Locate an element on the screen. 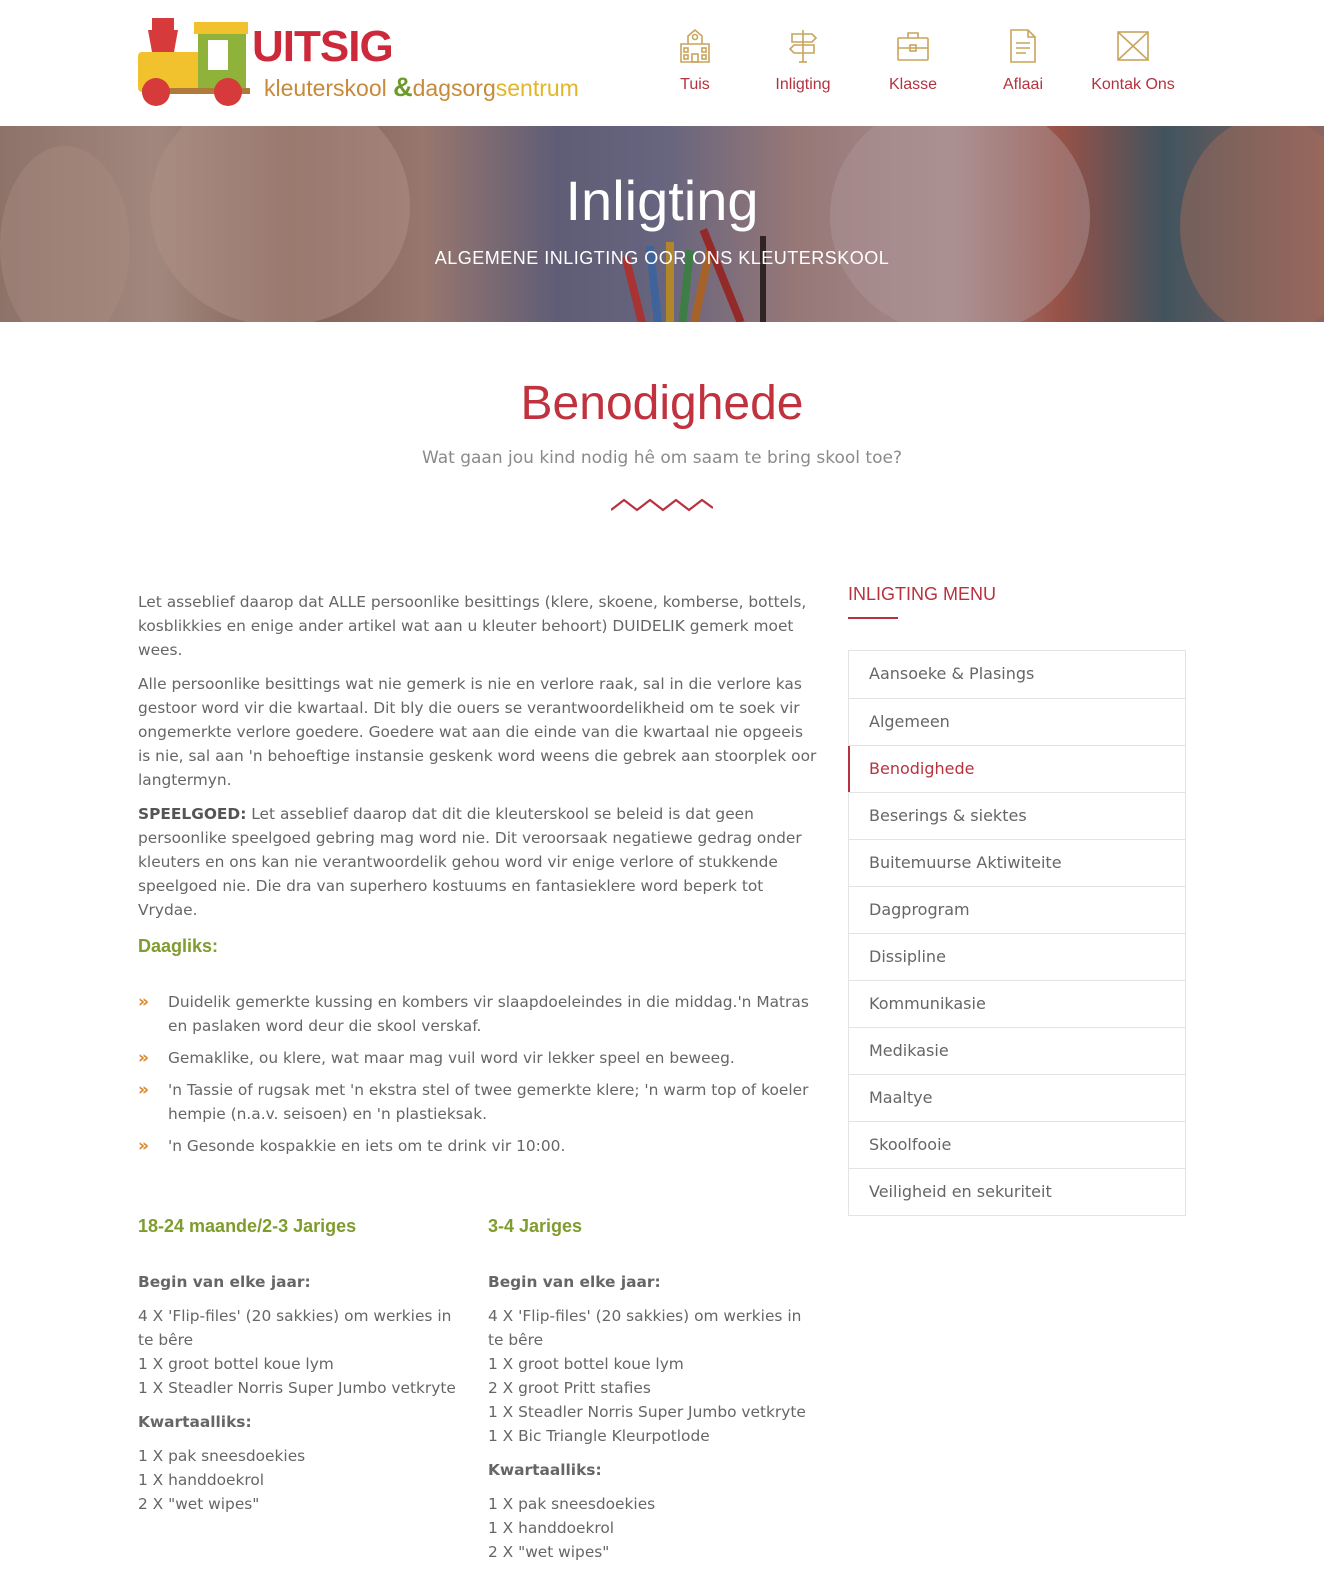  briefcase-icon is located at coordinates (913, 46).